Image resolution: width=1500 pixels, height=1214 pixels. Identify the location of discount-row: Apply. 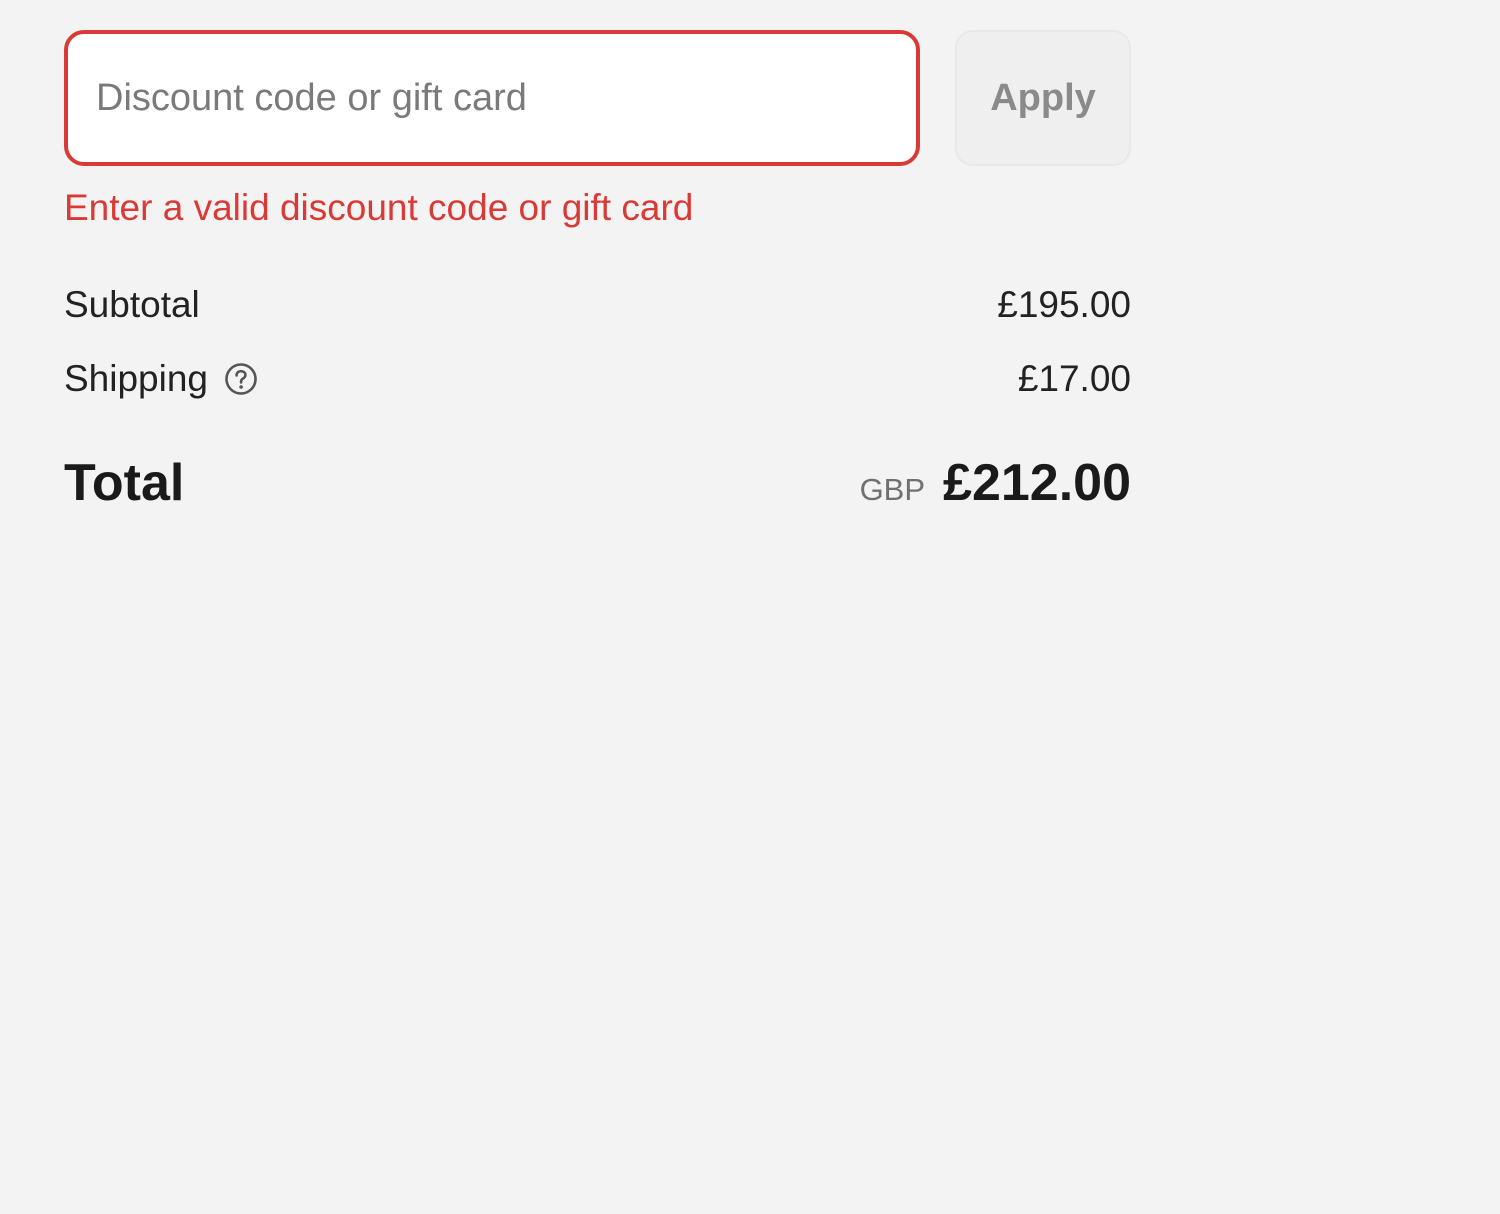
(597, 98).